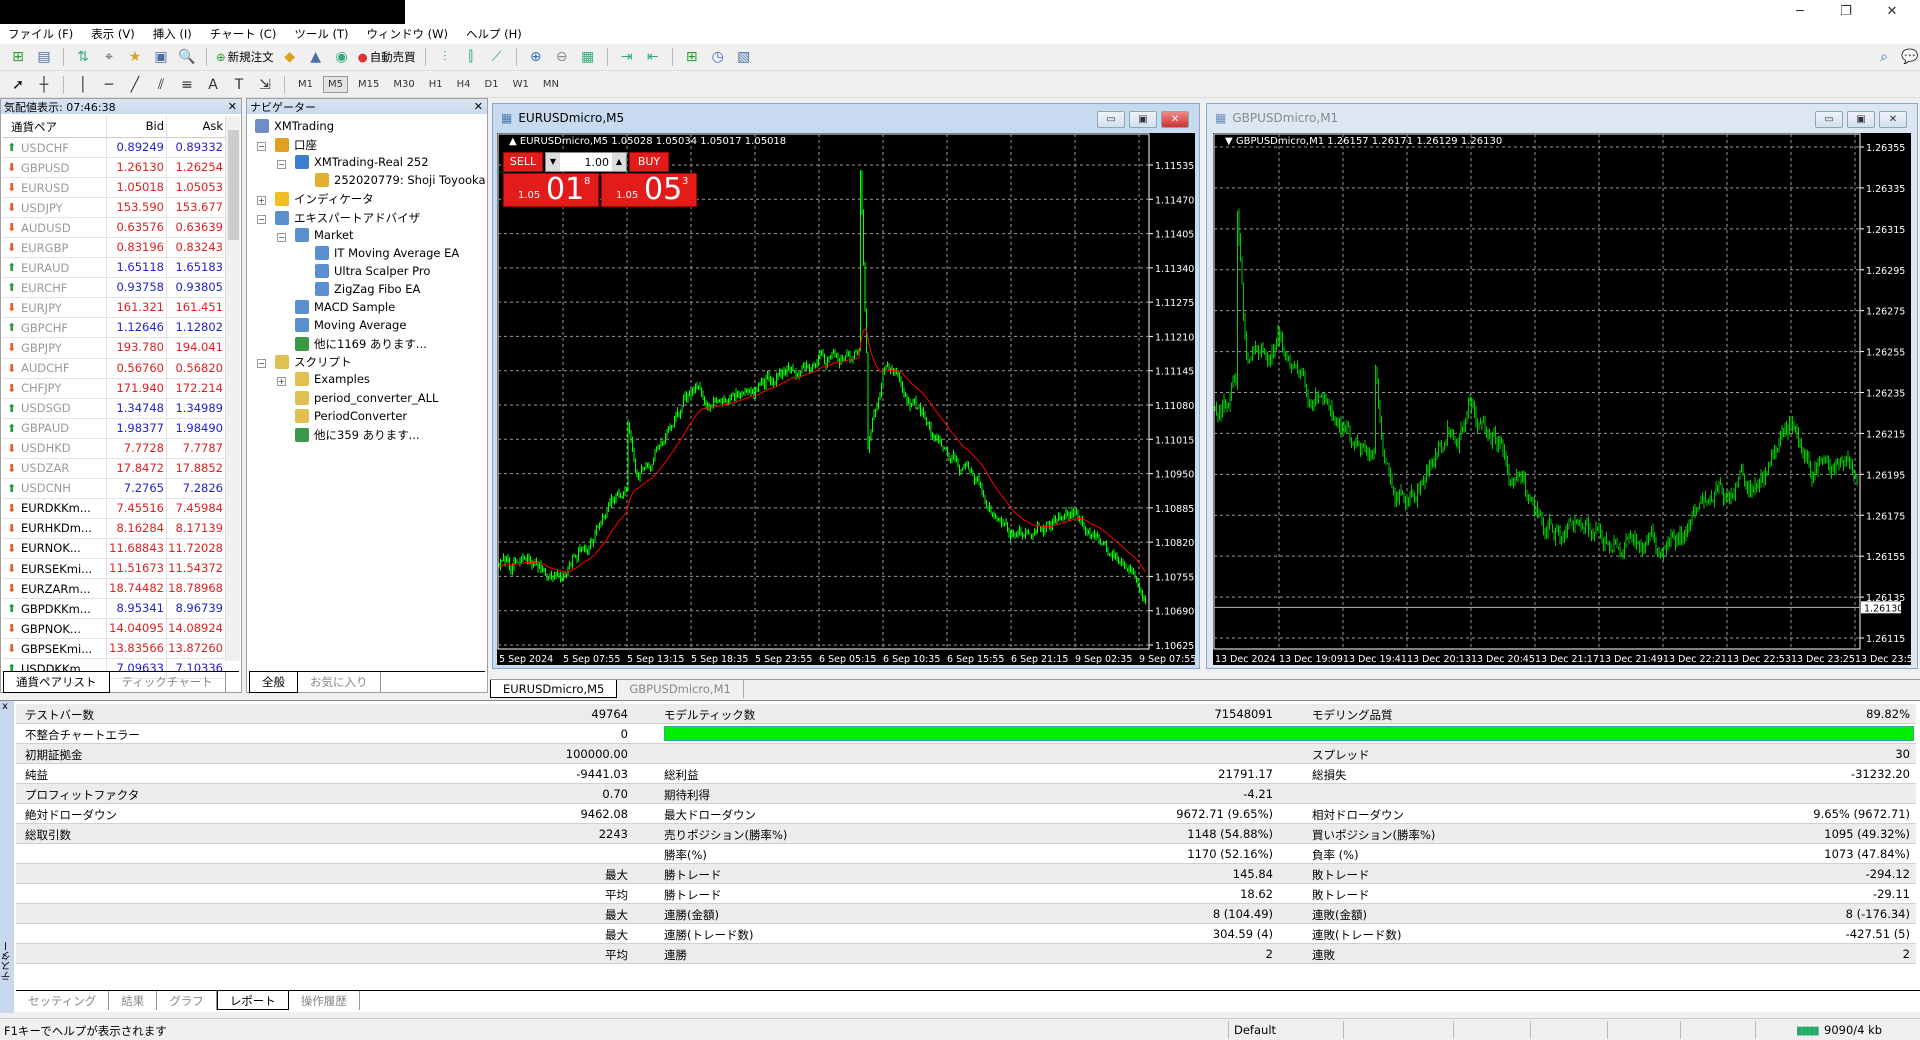 Image resolution: width=1920 pixels, height=1040 pixels. I want to click on chart-title-bar: ▦ GBPUSDmicro,M1, so click(1562, 118).